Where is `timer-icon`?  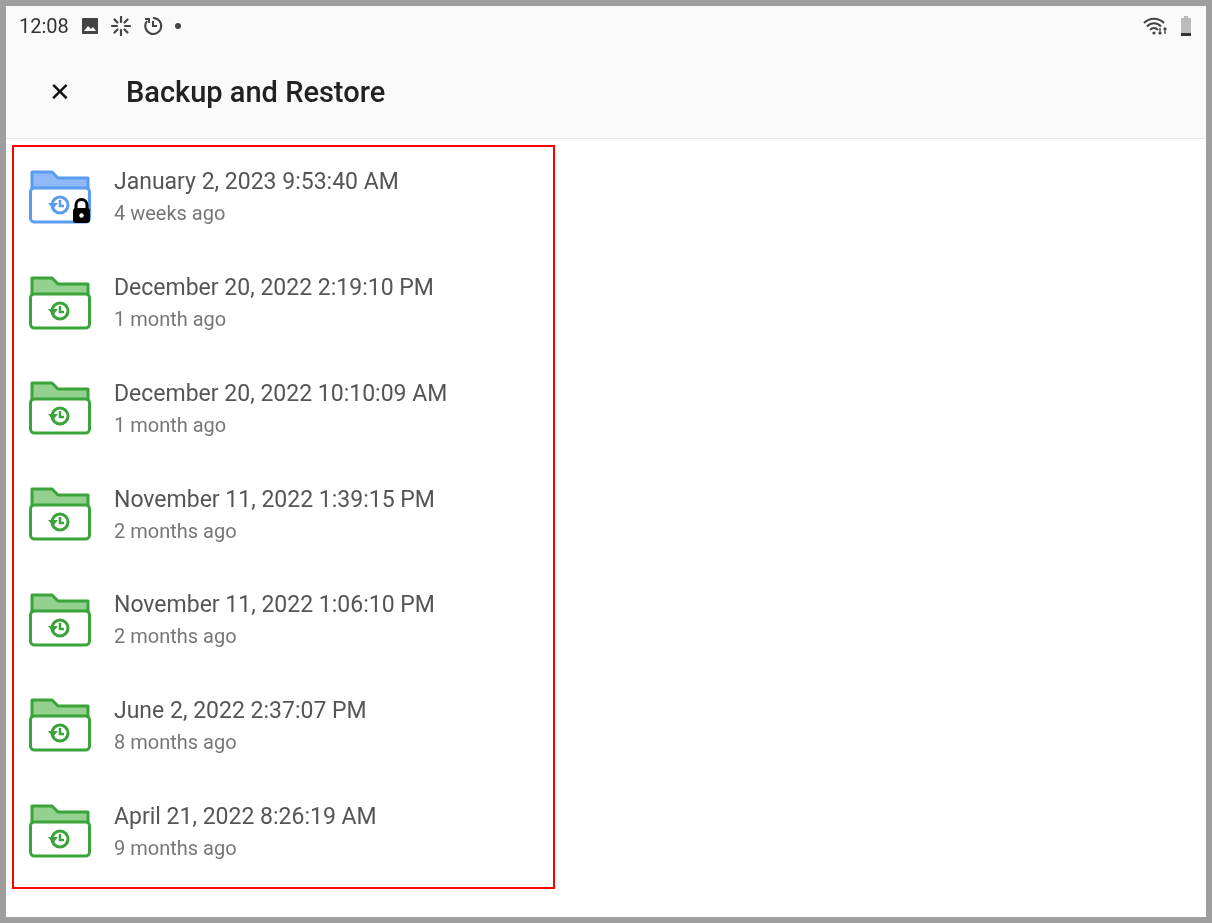 timer-icon is located at coordinates (152, 26).